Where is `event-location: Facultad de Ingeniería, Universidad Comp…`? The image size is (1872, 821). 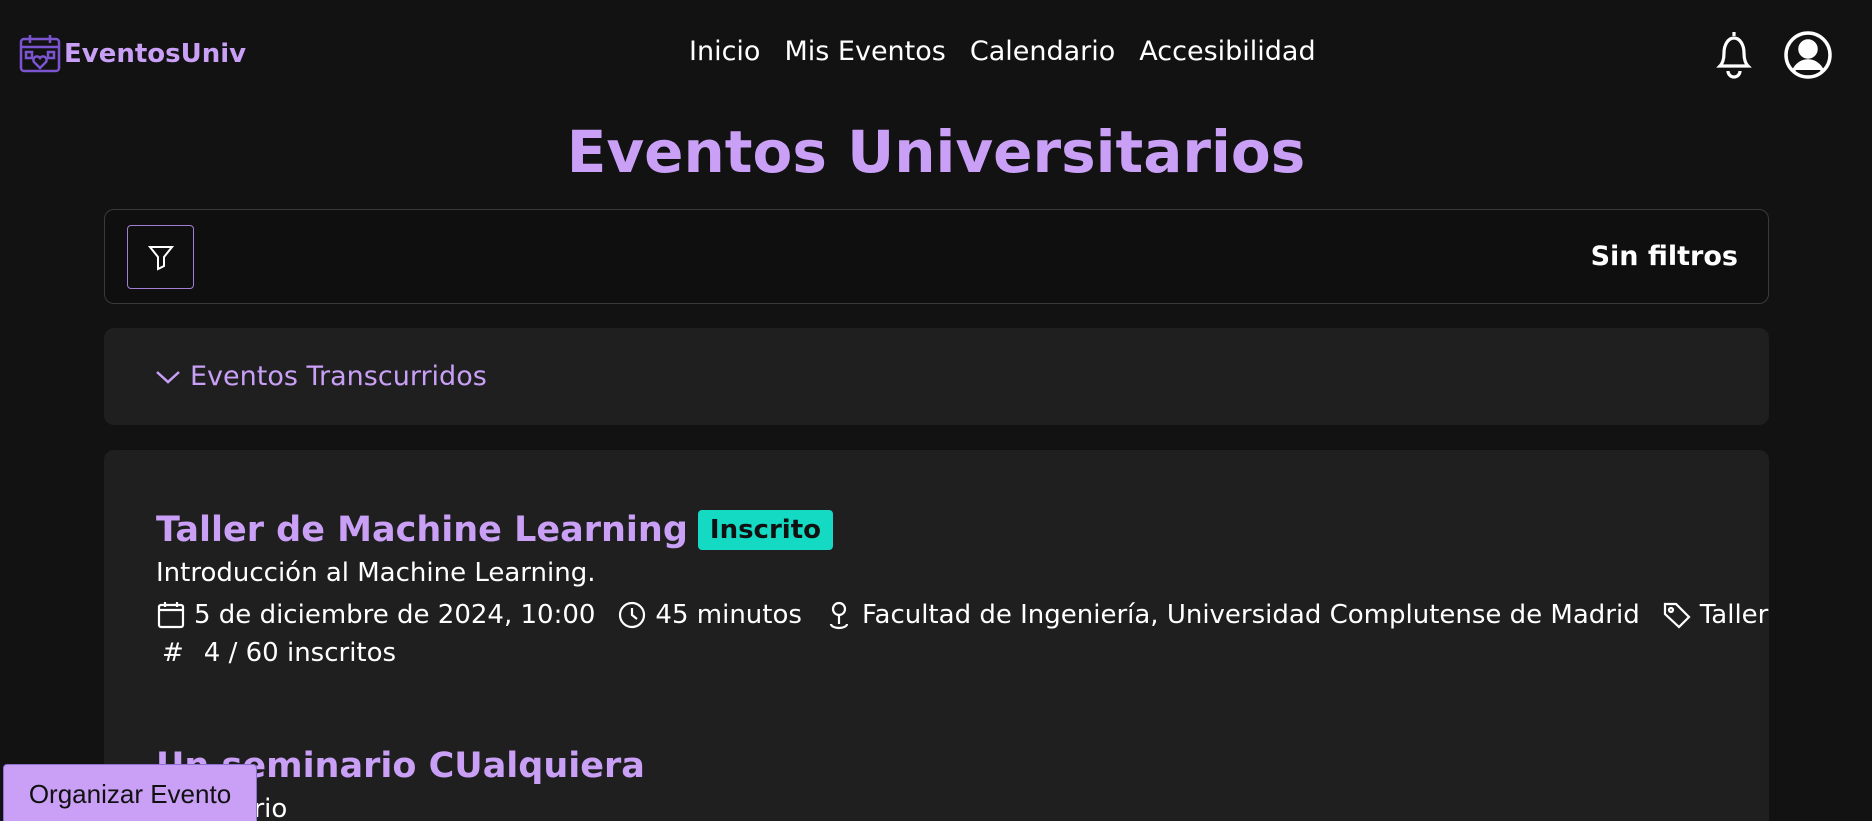 event-location: Facultad de Ingeniería, Universidad Comp… is located at coordinates (1250, 615).